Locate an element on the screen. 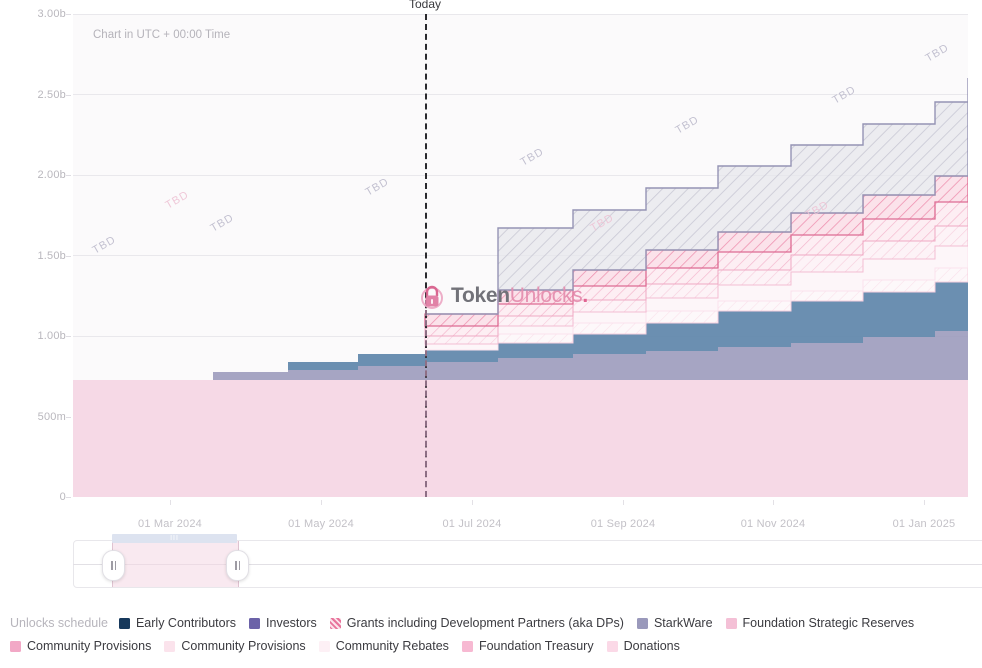  legend-label-foundation-treasury: Foundation Treasury is located at coordinates (536, 646).